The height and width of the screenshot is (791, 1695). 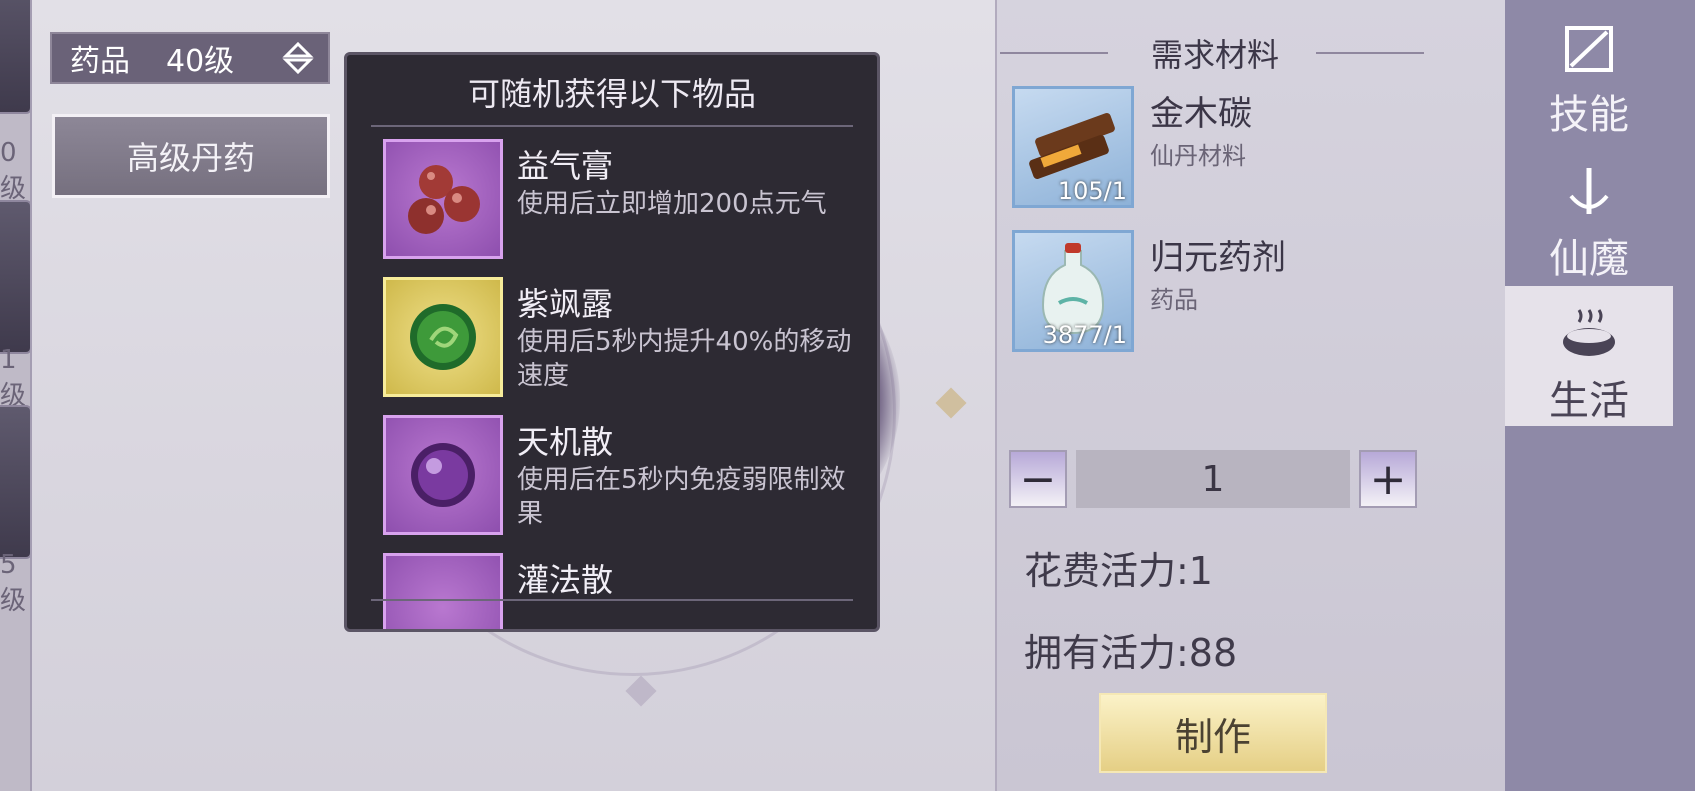 I want to click on red-pills-icon, so click(x=443, y=199).